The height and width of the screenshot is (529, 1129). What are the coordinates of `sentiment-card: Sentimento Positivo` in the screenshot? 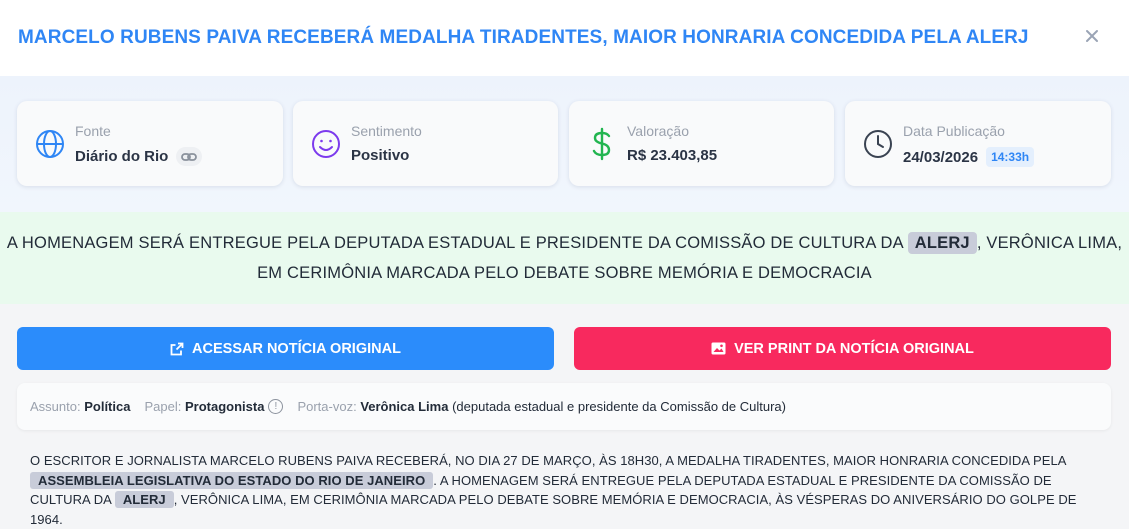 It's located at (425, 143).